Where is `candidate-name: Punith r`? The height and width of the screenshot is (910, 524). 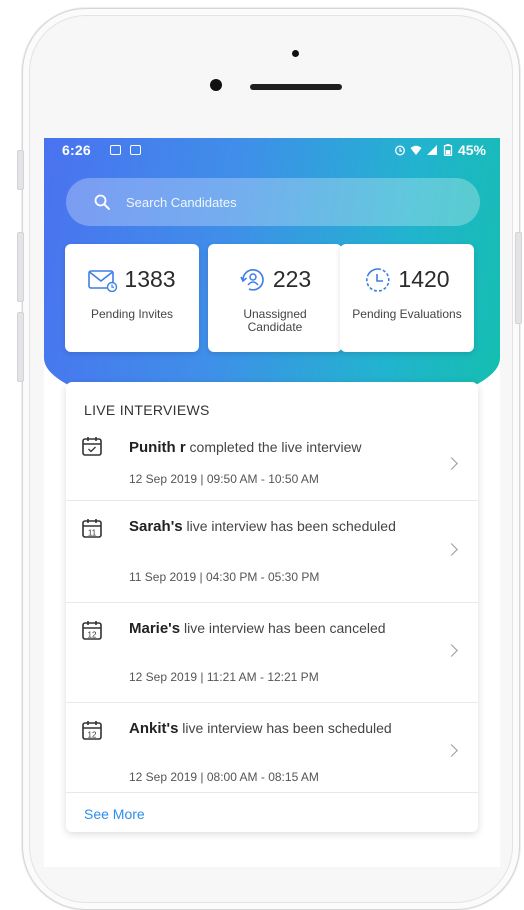 candidate-name: Punith r is located at coordinates (157, 447).